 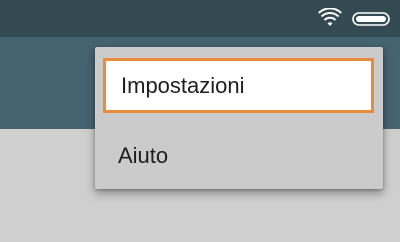 I want to click on battery-icon, so click(x=371, y=19).